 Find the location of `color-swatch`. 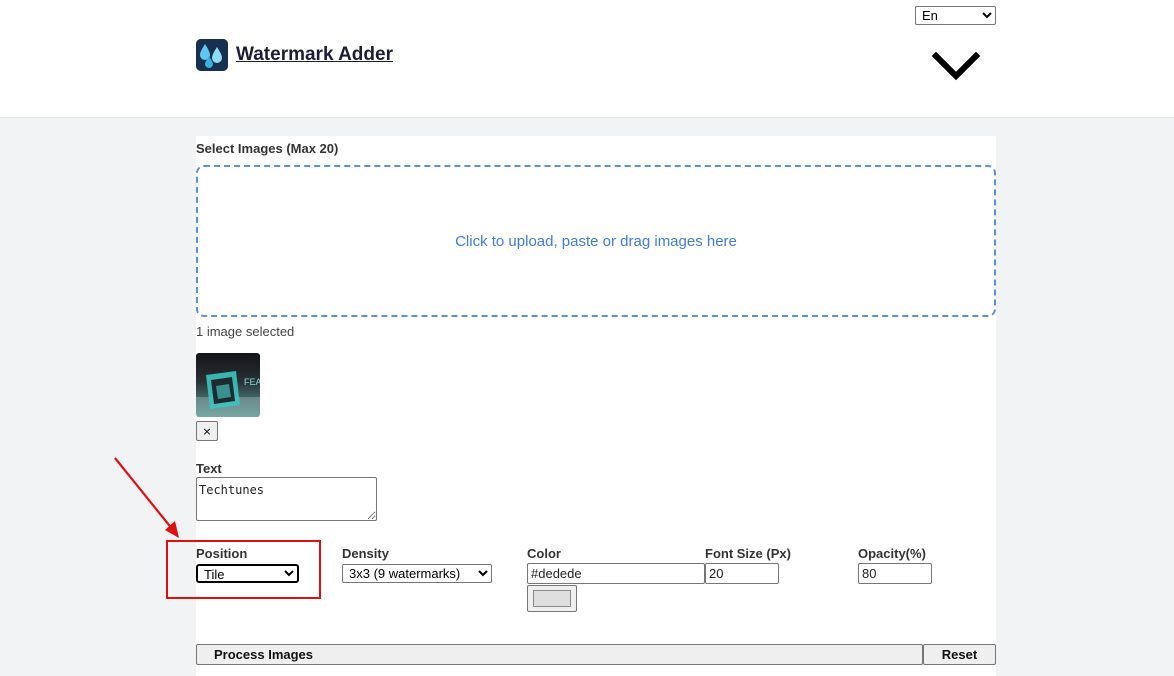

color-swatch is located at coordinates (552, 598).